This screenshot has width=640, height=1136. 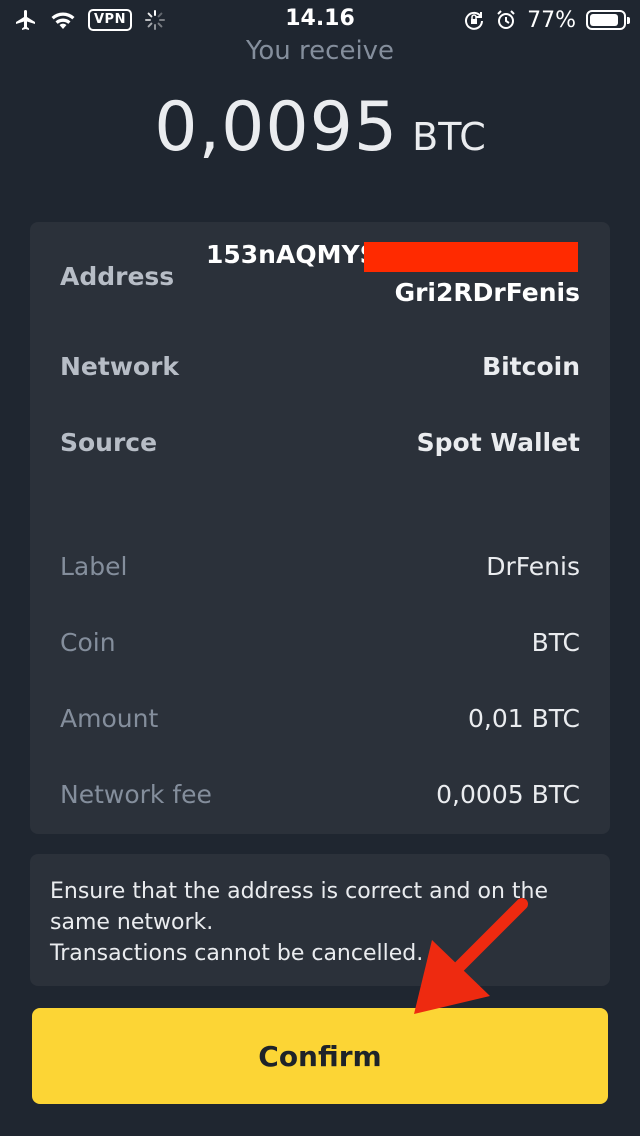 What do you see at coordinates (276, 127) in the screenshot?
I see `receive-amount-value: 0,0095` at bounding box center [276, 127].